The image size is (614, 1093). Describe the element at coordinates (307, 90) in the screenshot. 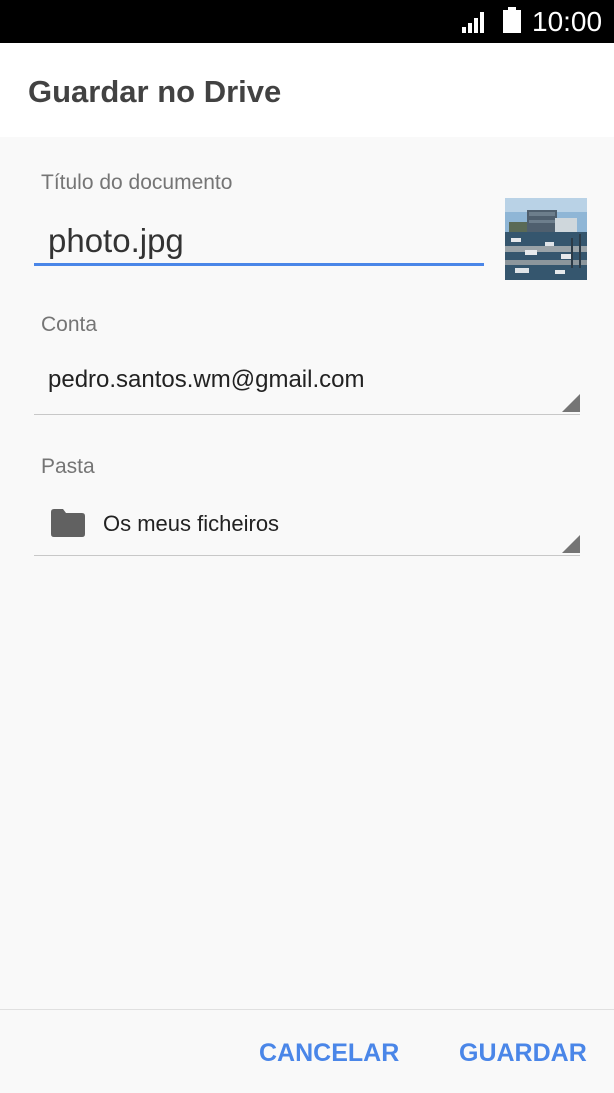

I see `dialog-header: Guardar no Drive` at that location.